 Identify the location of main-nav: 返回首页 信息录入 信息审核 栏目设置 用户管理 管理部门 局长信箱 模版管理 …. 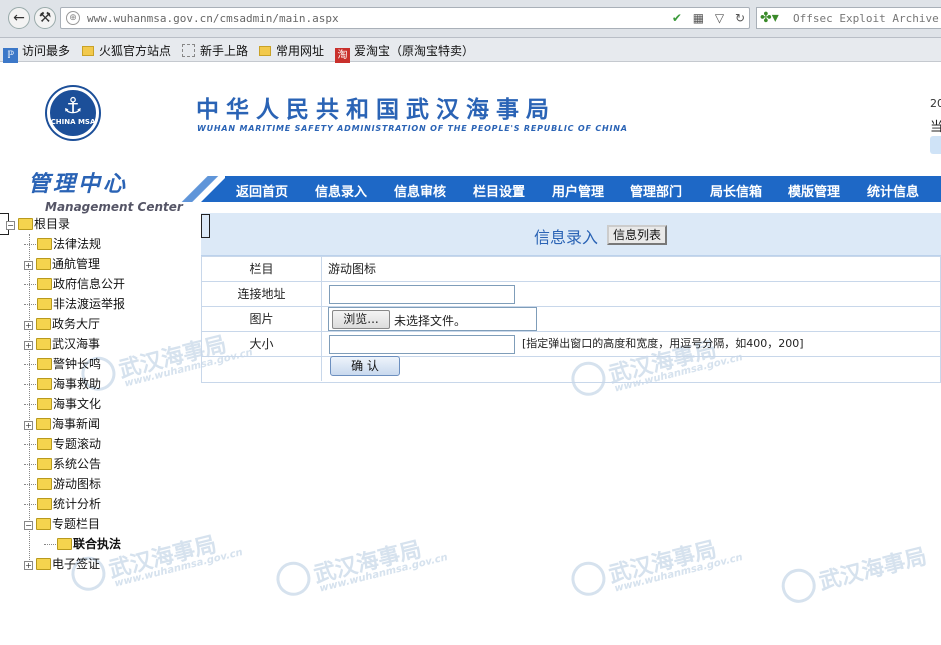
(583, 189).